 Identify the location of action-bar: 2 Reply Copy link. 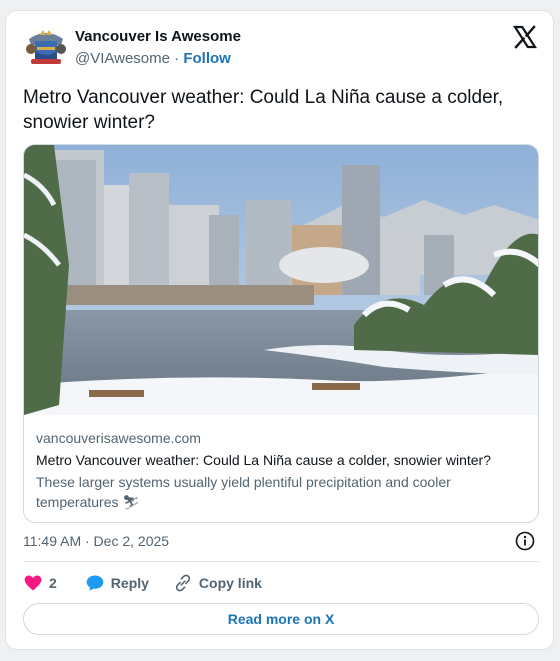
(142, 583).